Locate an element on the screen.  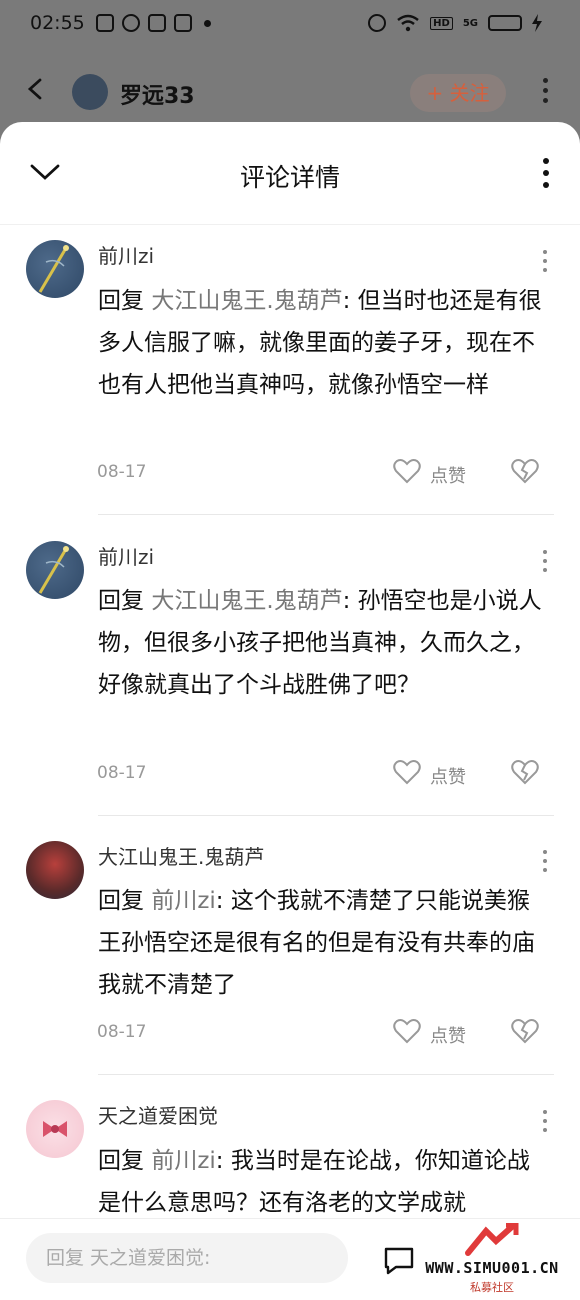
notification-icons is located at coordinates (153, 23).